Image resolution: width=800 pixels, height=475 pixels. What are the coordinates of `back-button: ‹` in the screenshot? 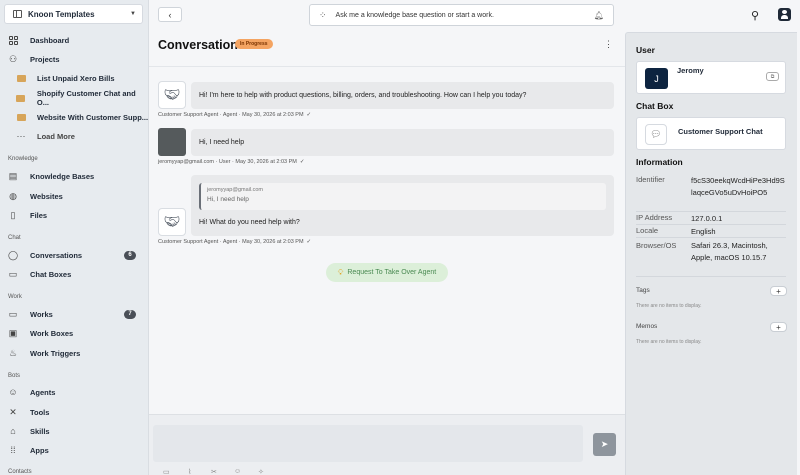 It's located at (170, 14).